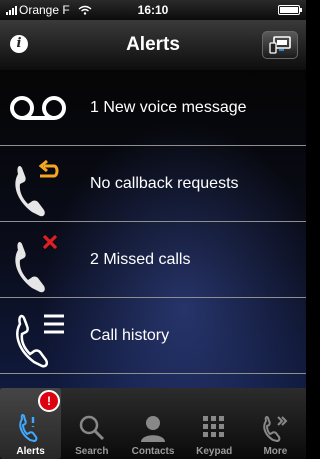  What do you see at coordinates (45, 260) in the screenshot?
I see `missed-call-icon` at bounding box center [45, 260].